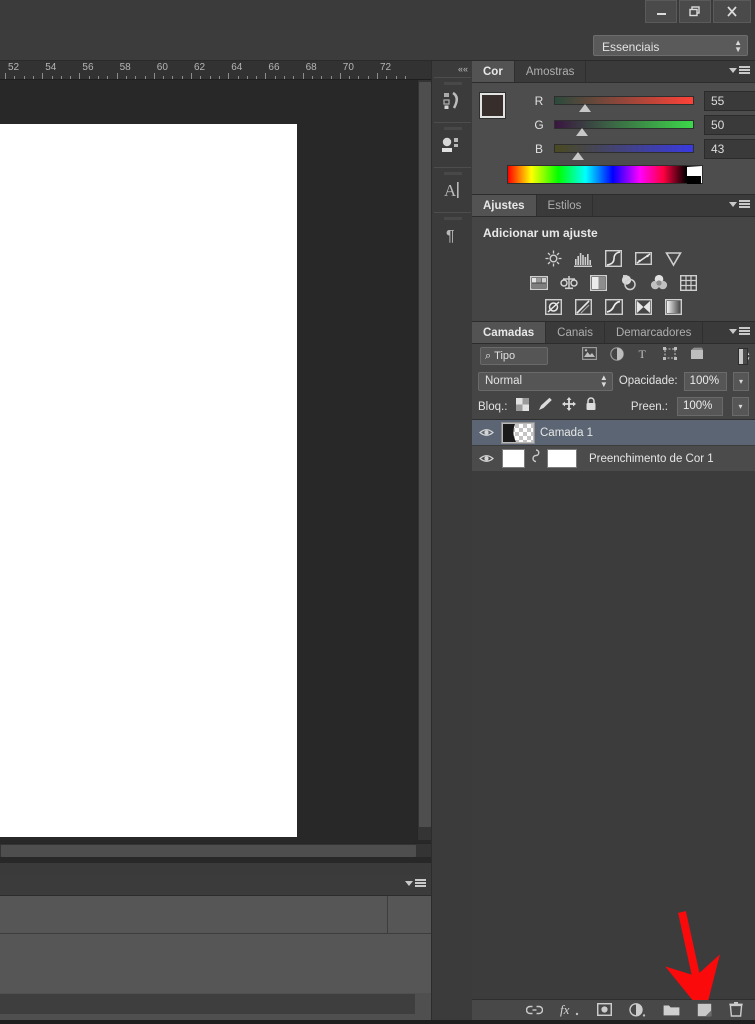 Image resolution: width=755 pixels, height=1024 pixels. What do you see at coordinates (493, 71) in the screenshot?
I see `tab-cor: Cor` at bounding box center [493, 71].